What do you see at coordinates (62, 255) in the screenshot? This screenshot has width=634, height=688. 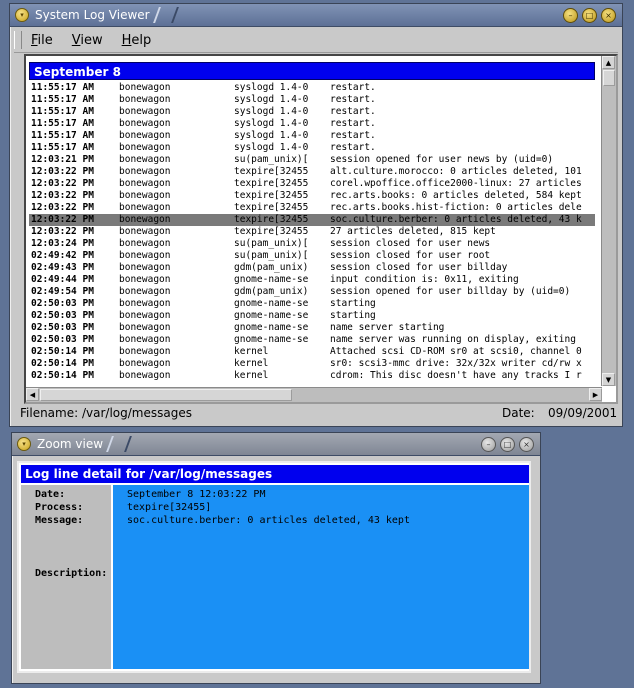 I see `row-time: 02:49:42 PM` at bounding box center [62, 255].